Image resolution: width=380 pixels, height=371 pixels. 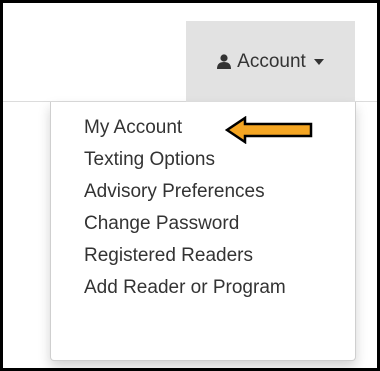 I want to click on arrow-left-icon, so click(x=269, y=130).